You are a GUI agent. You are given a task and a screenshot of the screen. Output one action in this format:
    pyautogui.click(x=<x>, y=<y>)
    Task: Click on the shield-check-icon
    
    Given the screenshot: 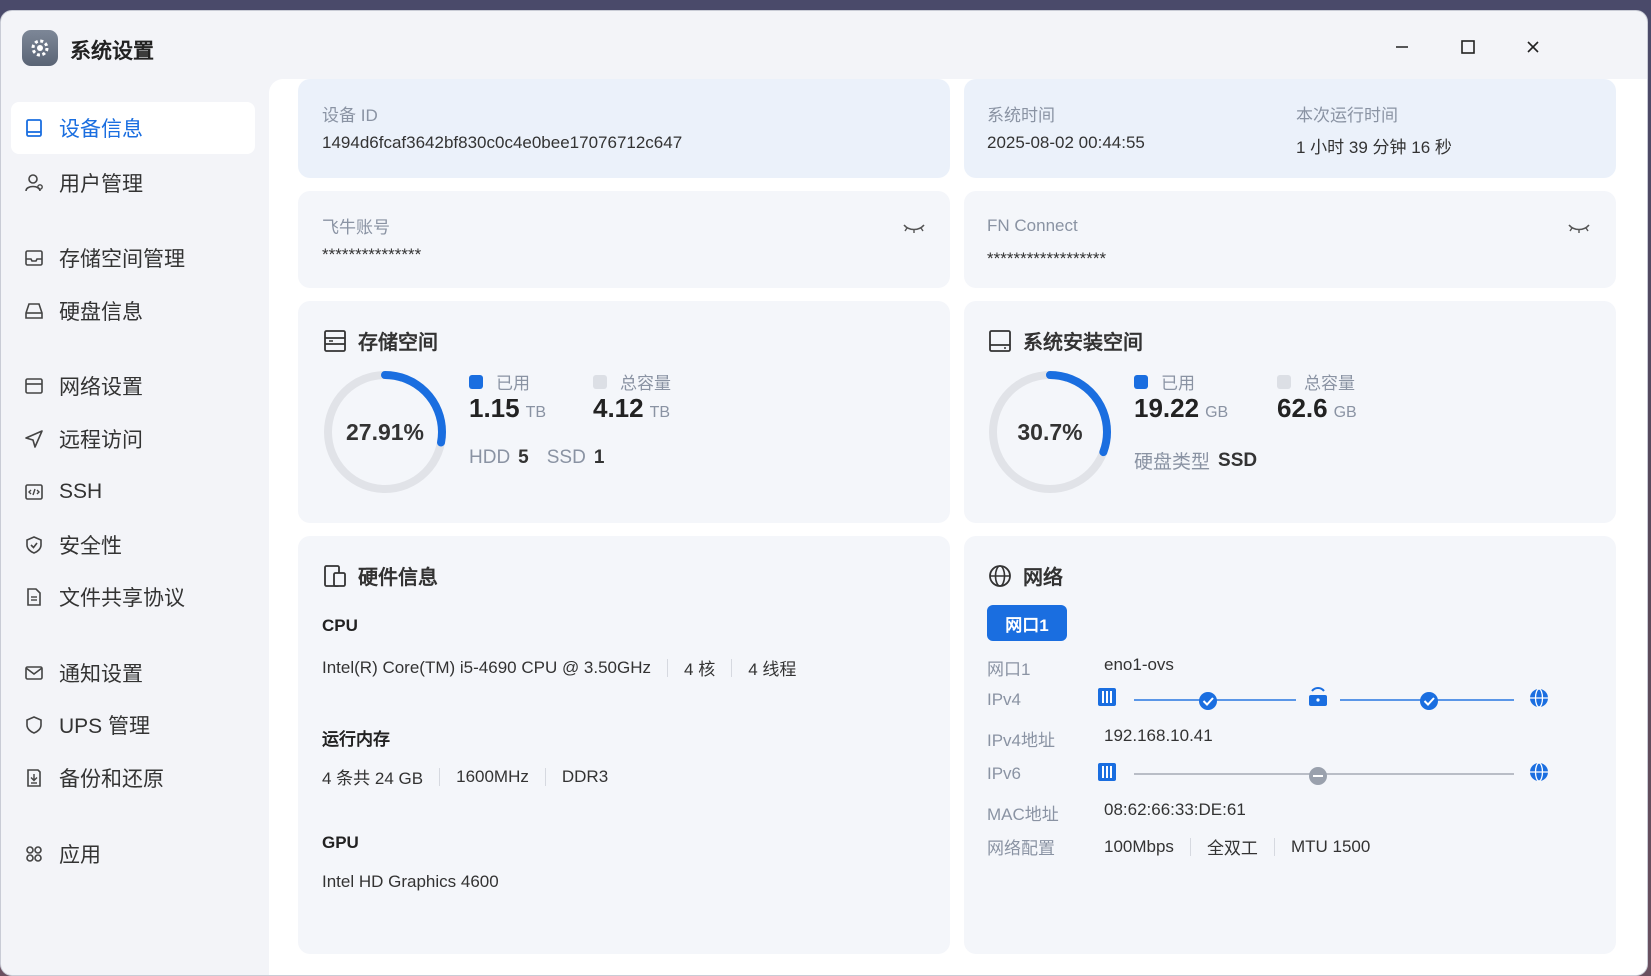 What is the action you would take?
    pyautogui.click(x=34, y=545)
    